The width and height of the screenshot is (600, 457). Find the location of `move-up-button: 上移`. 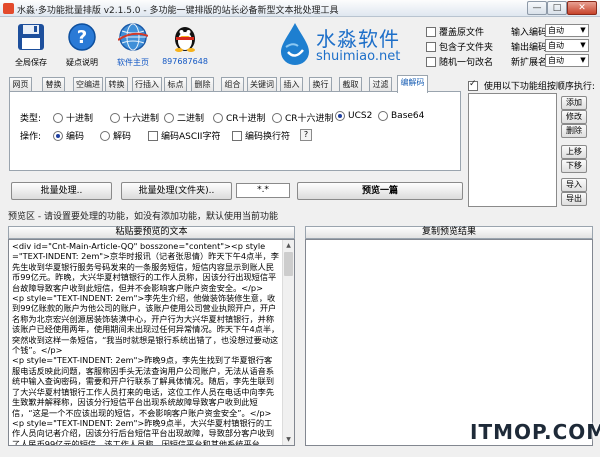

move-up-button: 上移 is located at coordinates (574, 152).